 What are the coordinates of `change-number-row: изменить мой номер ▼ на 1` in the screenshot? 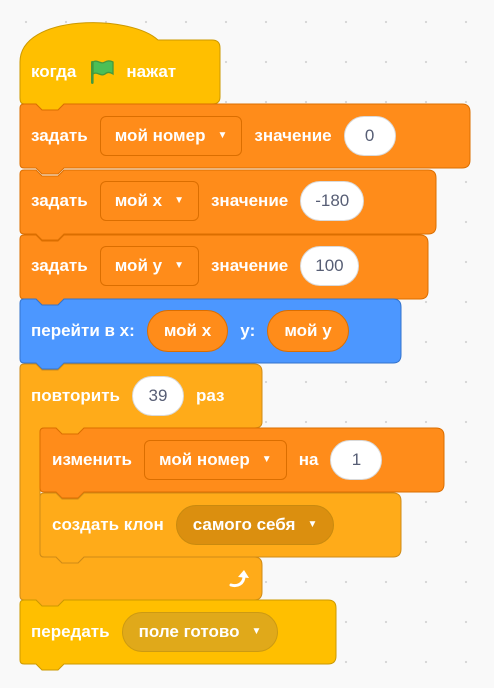 It's located at (217, 460).